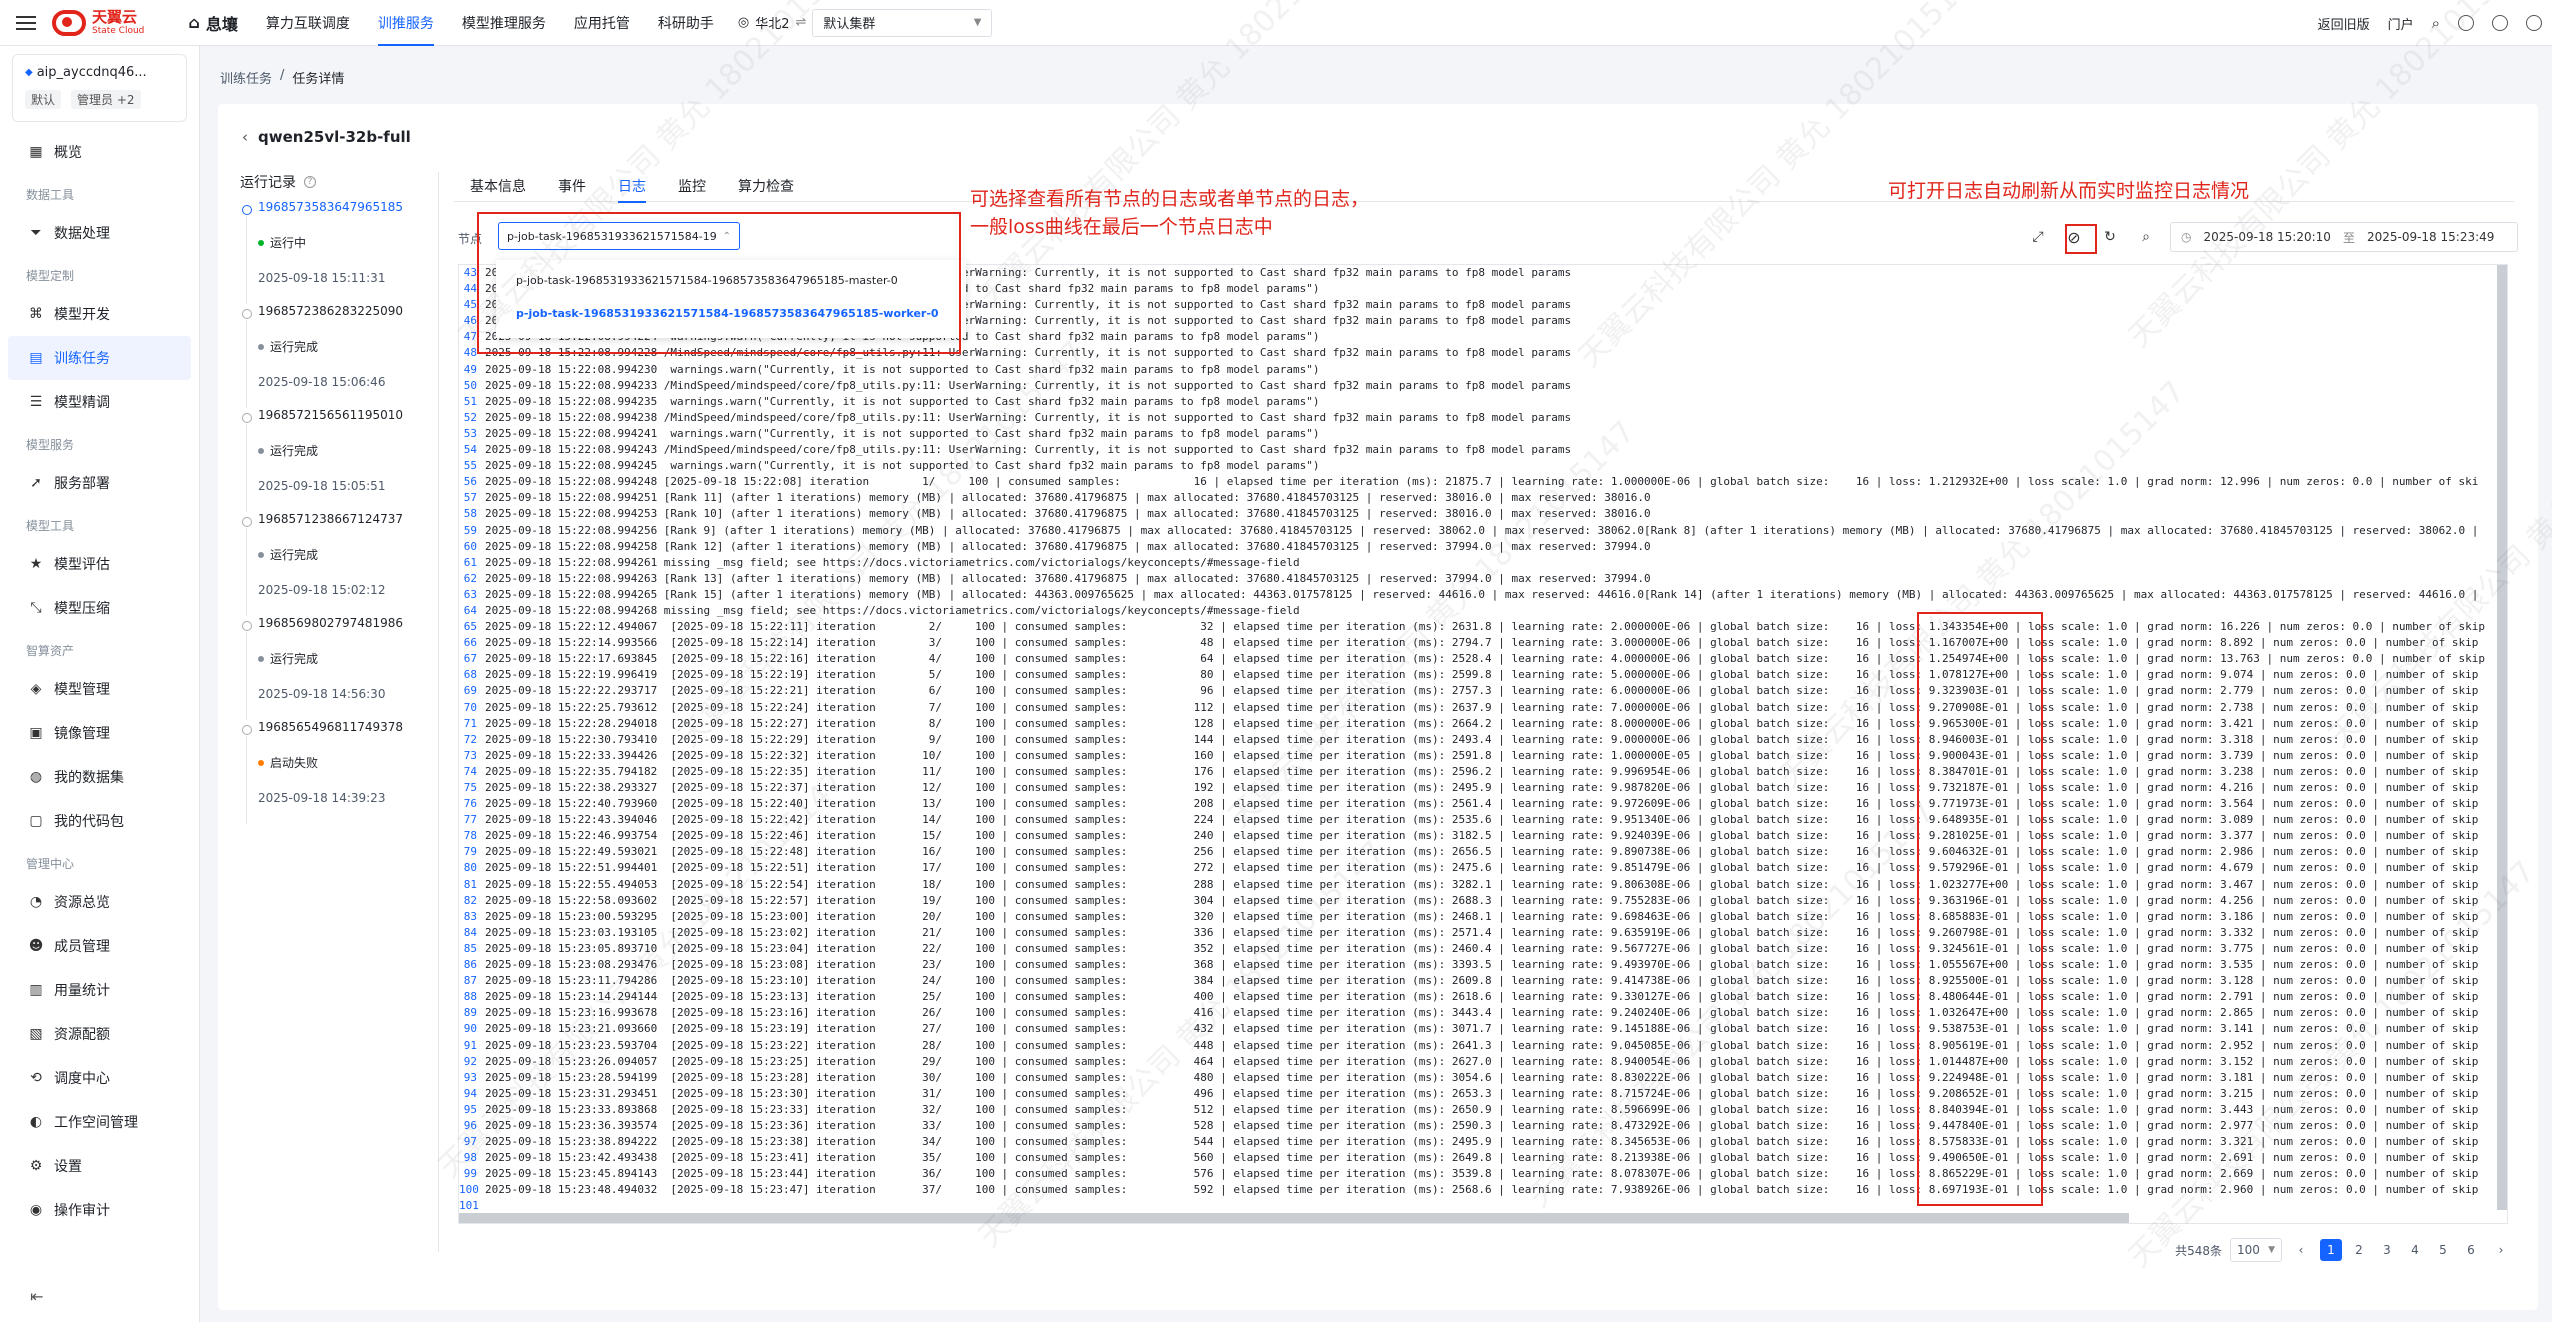 The image size is (2552, 1322). Describe the element at coordinates (2301, 1250) in the screenshot. I see `prev-page-icon: ‹` at that location.